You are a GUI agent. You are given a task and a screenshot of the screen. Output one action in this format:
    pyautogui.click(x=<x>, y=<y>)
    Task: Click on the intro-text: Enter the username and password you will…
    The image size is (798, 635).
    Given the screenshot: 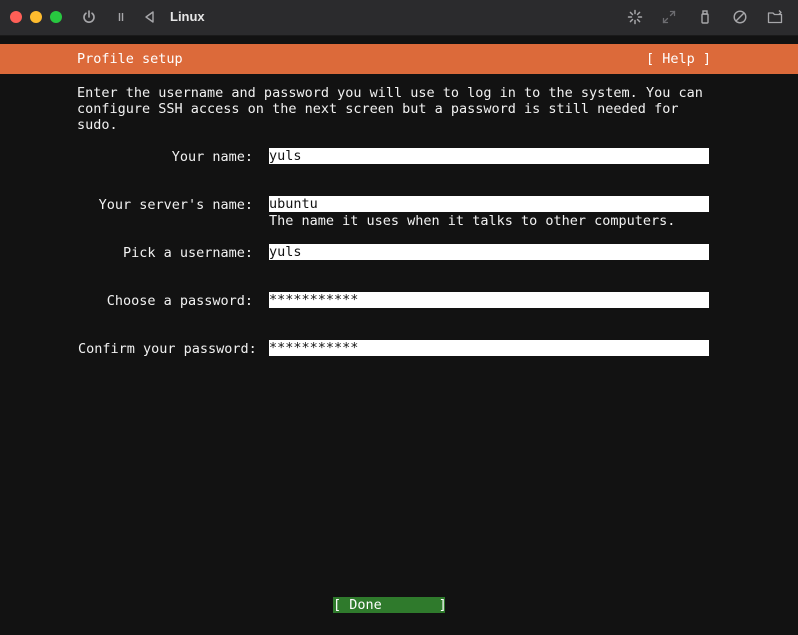 What is the action you would take?
    pyautogui.click(x=394, y=109)
    